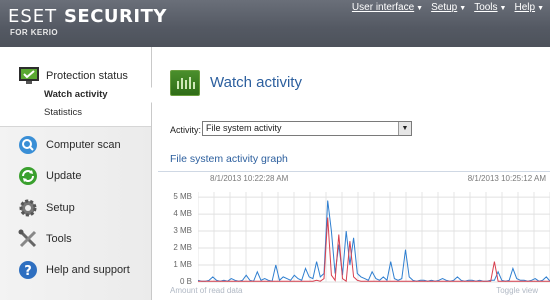 This screenshot has height=300, width=550. I want to click on sidebar-item-protection-status: Protection status, so click(73, 76).